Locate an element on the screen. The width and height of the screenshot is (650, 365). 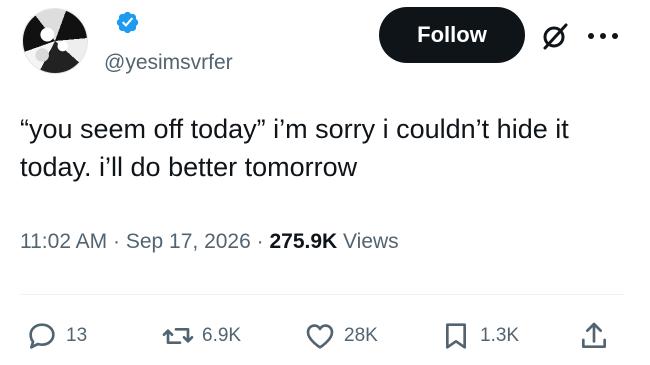
like-button: 28K is located at coordinates (341, 336).